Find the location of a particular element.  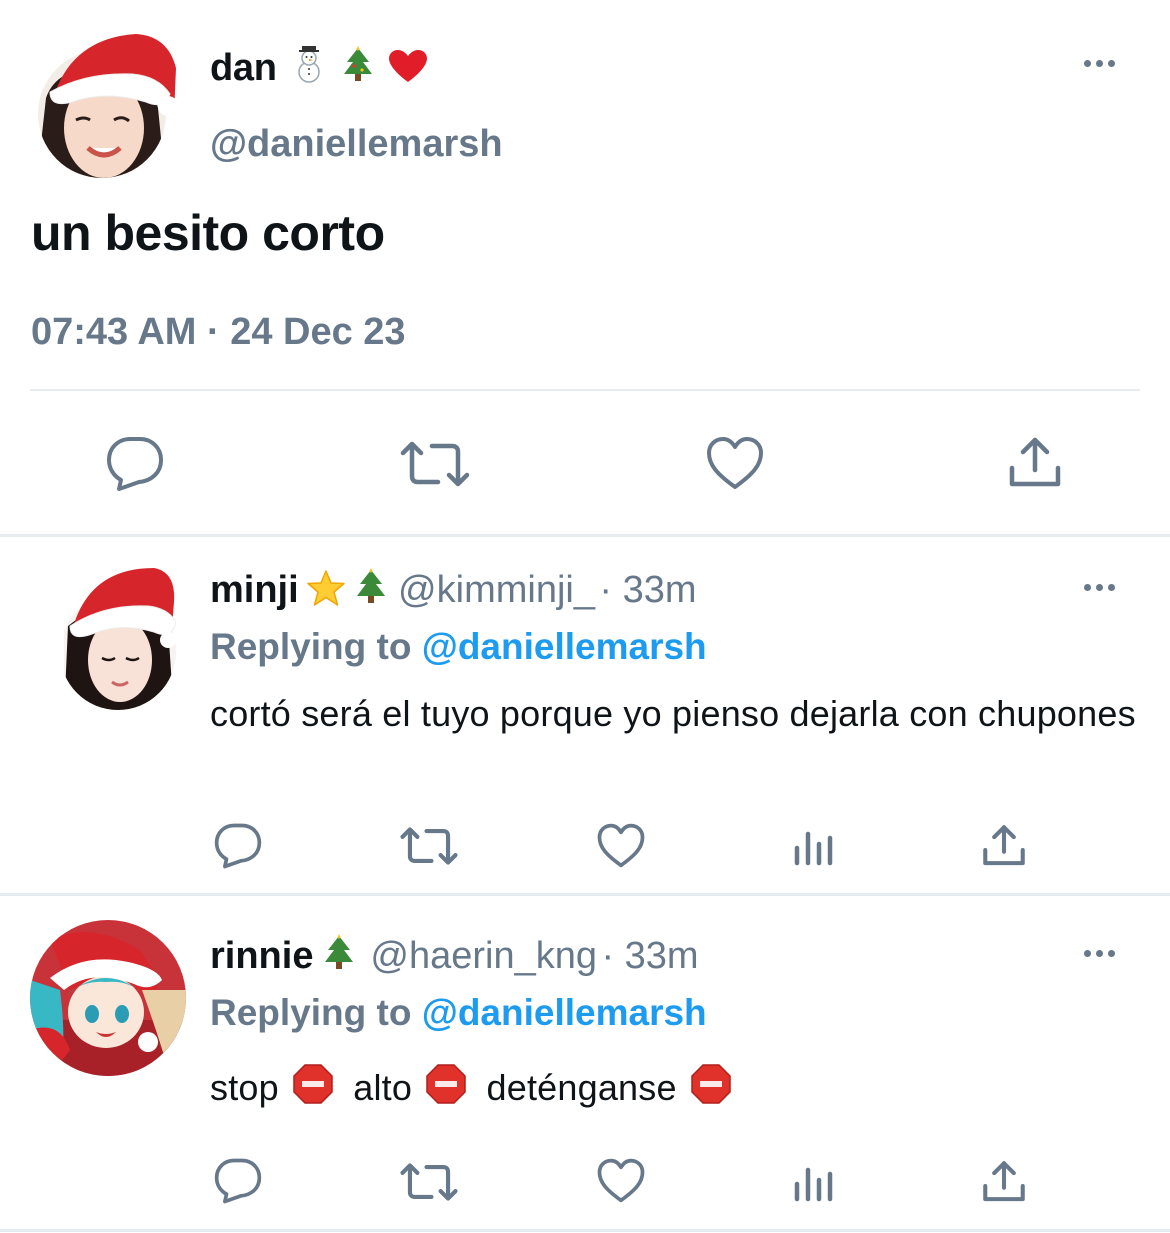

tweet-timestamp: 07:43 AM · 24 Dec 23 is located at coordinates (218, 332).